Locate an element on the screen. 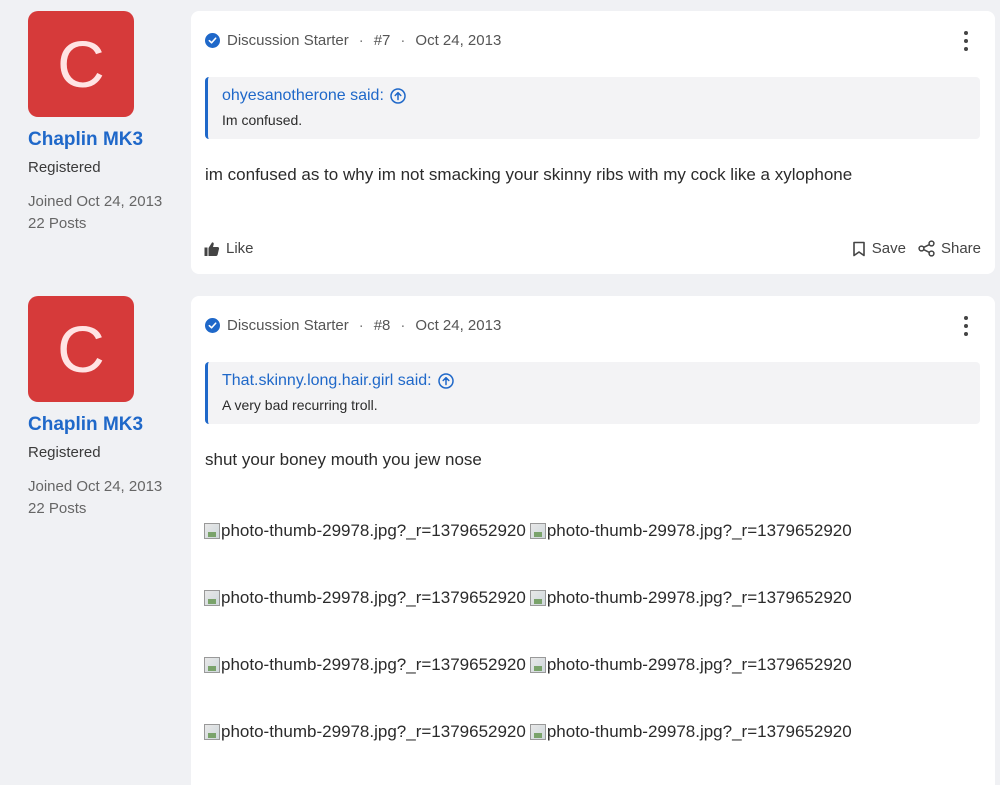  save-label: Save is located at coordinates (888, 248).